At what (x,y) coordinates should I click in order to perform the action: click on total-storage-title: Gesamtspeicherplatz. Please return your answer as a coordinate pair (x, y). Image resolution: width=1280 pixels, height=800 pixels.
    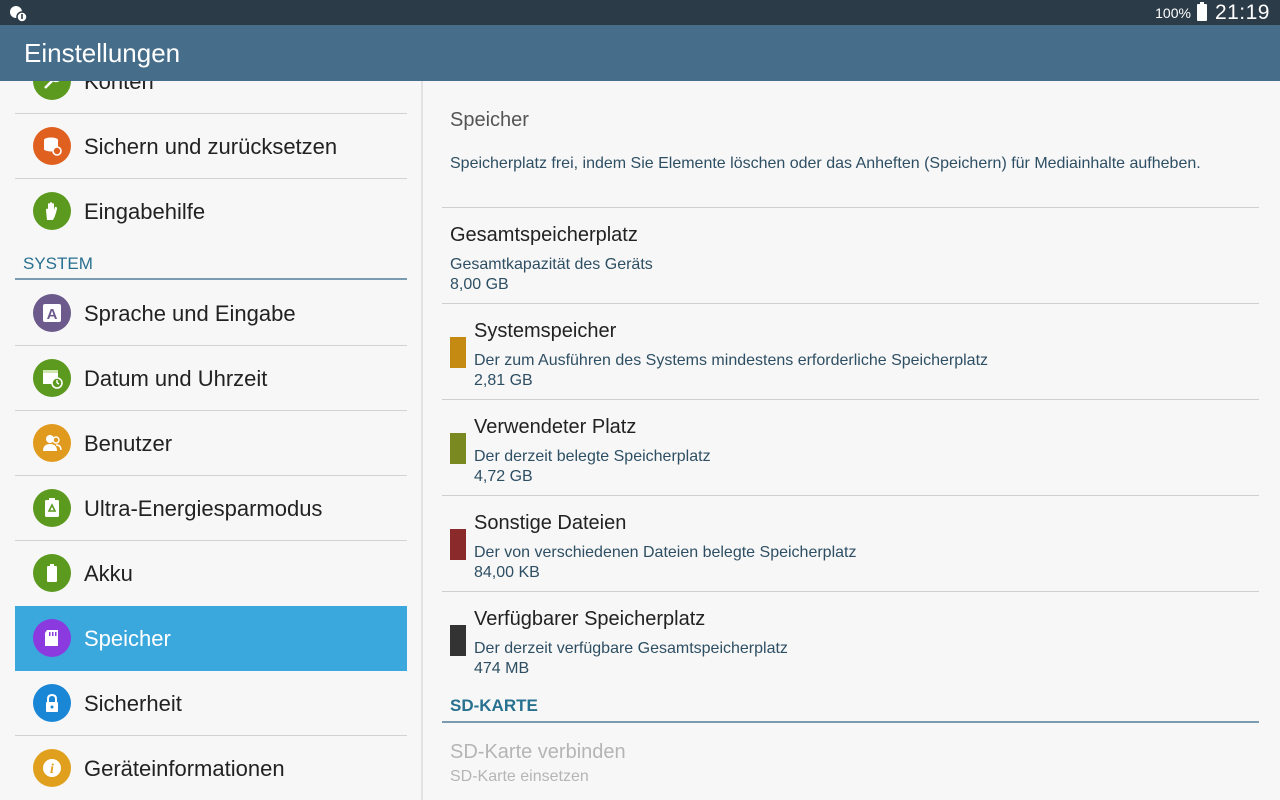
    Looking at the image, I should click on (544, 235).